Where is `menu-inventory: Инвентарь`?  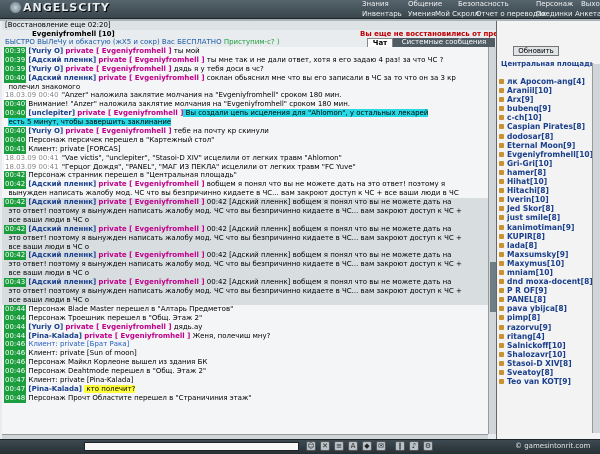 menu-inventory: Инвентарь is located at coordinates (382, 14).